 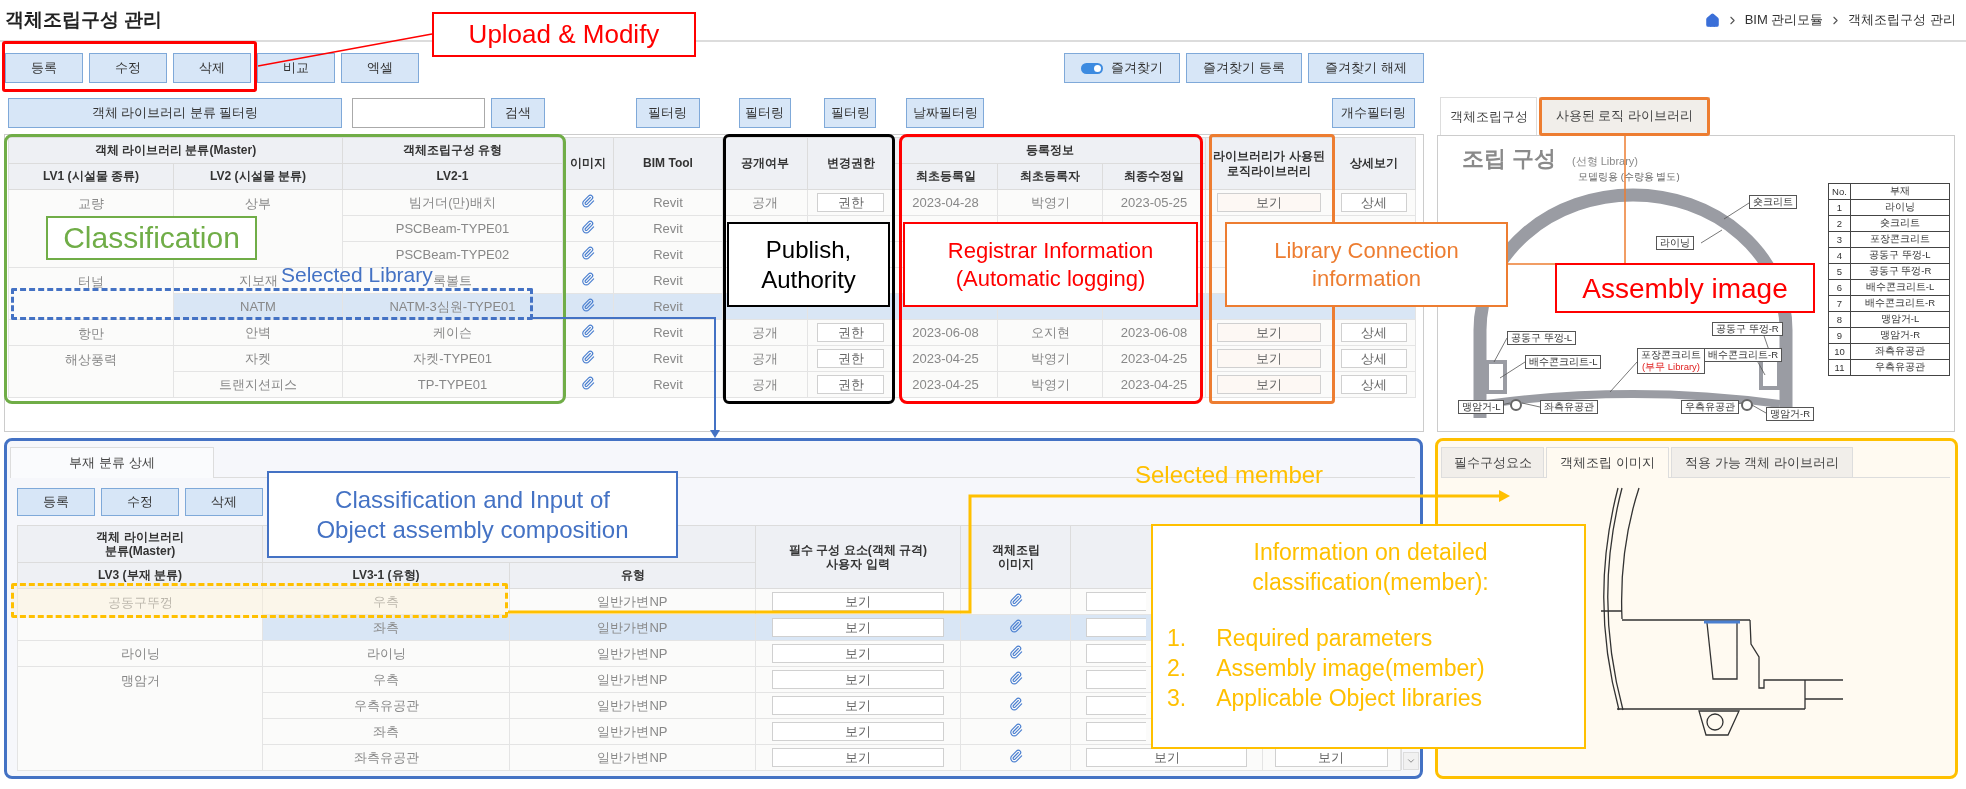 What do you see at coordinates (1900, 271) in the screenshot?
I see `table-cell: 공동구 뚜껑-R` at bounding box center [1900, 271].